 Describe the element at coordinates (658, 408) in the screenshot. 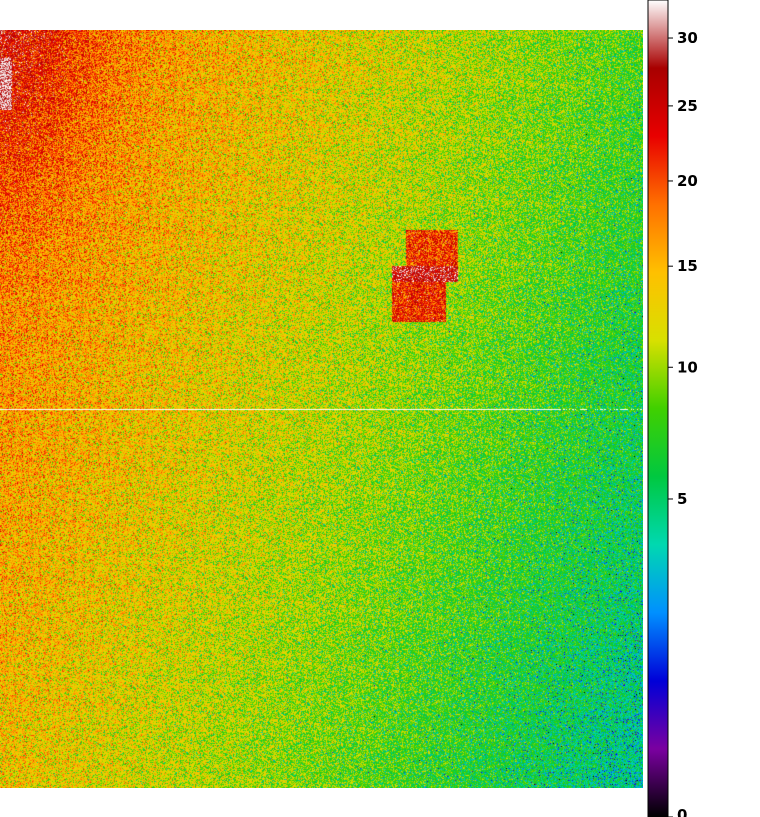

I see `colorbar` at that location.